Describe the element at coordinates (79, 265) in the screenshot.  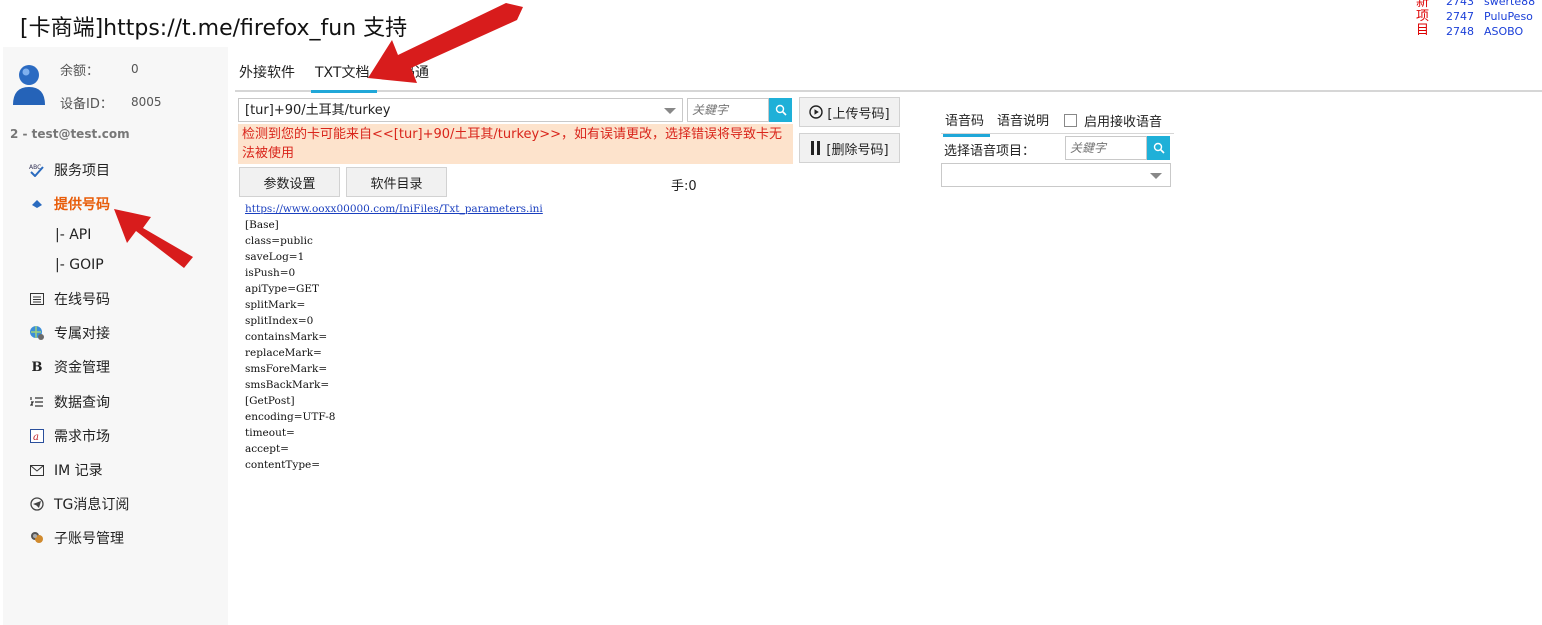
I see `sidebar-subitem-goip: |- GOIP` at that location.